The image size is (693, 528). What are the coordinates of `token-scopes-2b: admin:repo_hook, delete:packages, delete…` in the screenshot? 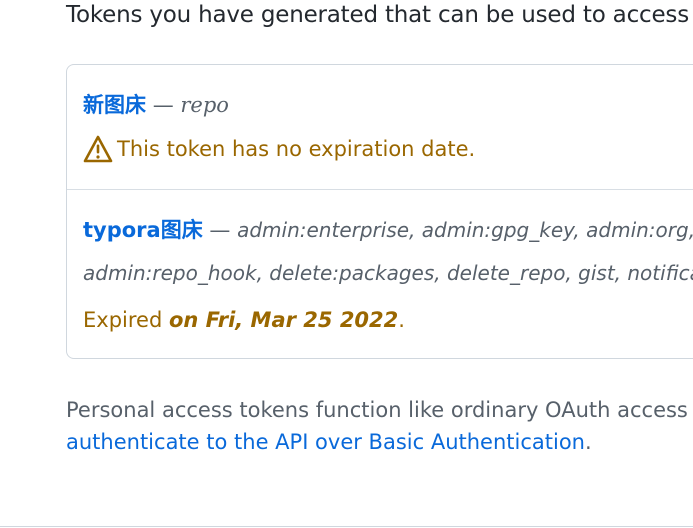 It's located at (388, 273).